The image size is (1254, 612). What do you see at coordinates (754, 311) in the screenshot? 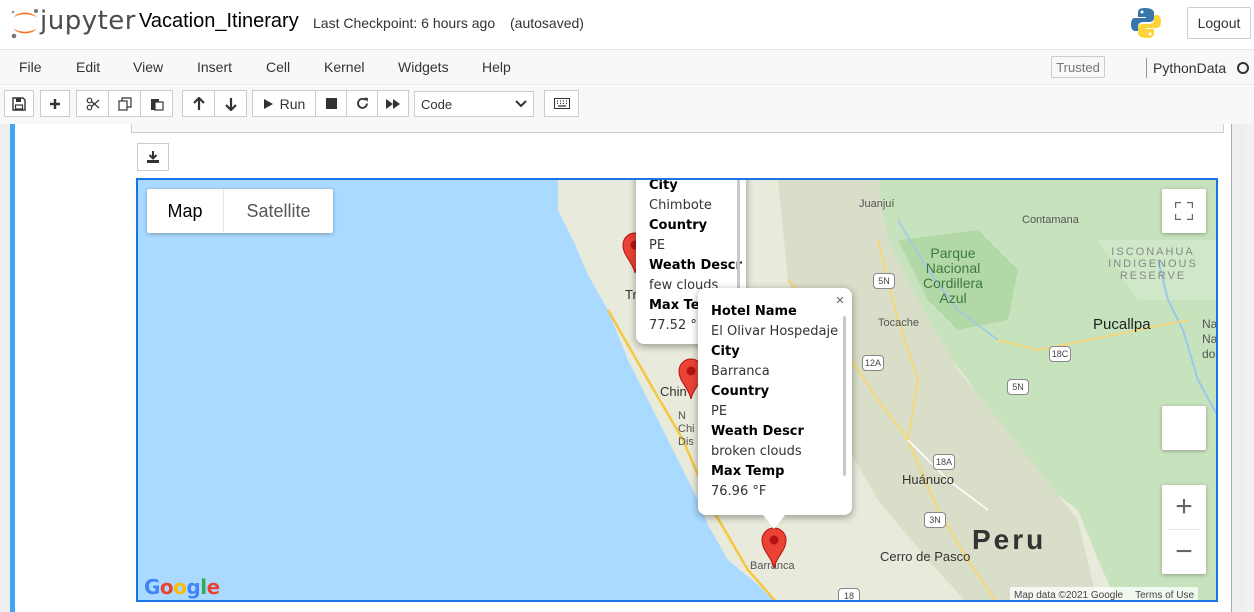
I see `info-label: Hotel Name` at bounding box center [754, 311].